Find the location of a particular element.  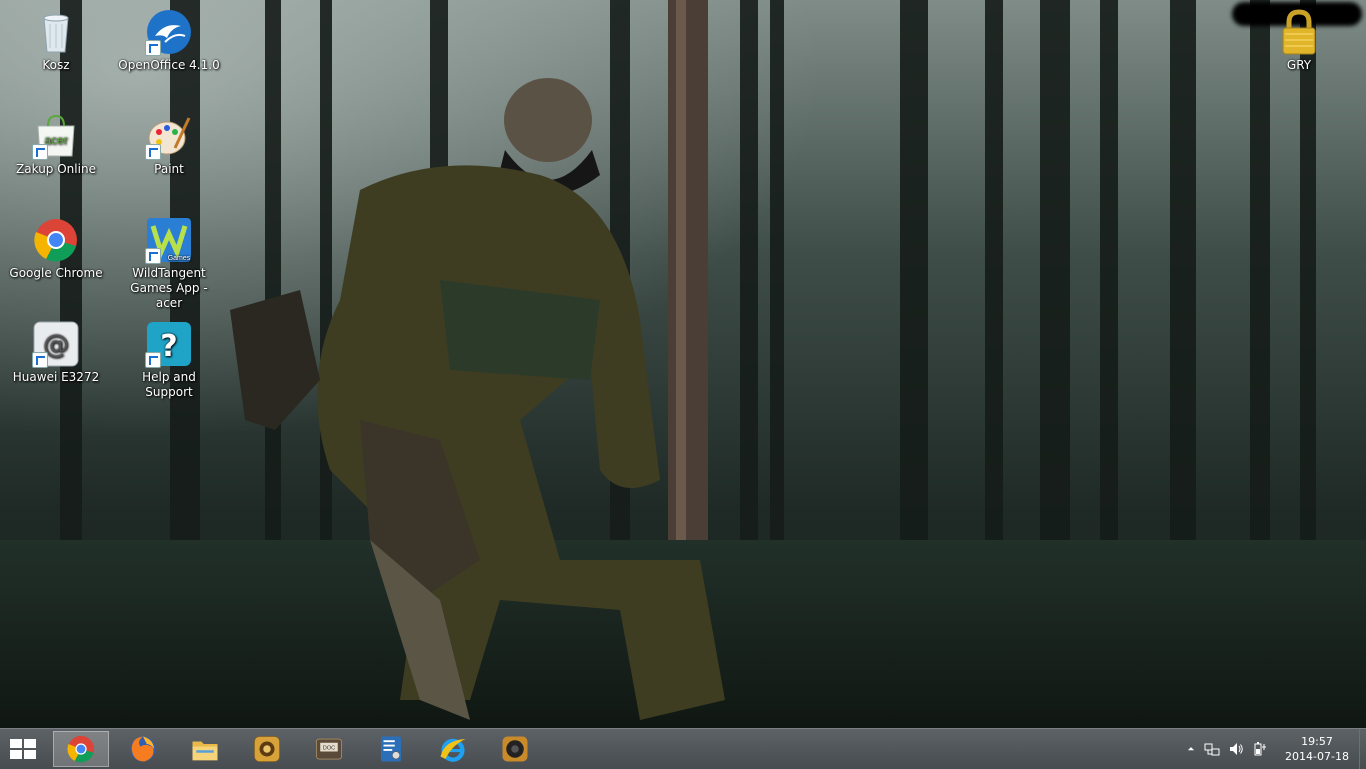

svg-text: DOC is located at coordinates (329, 749).